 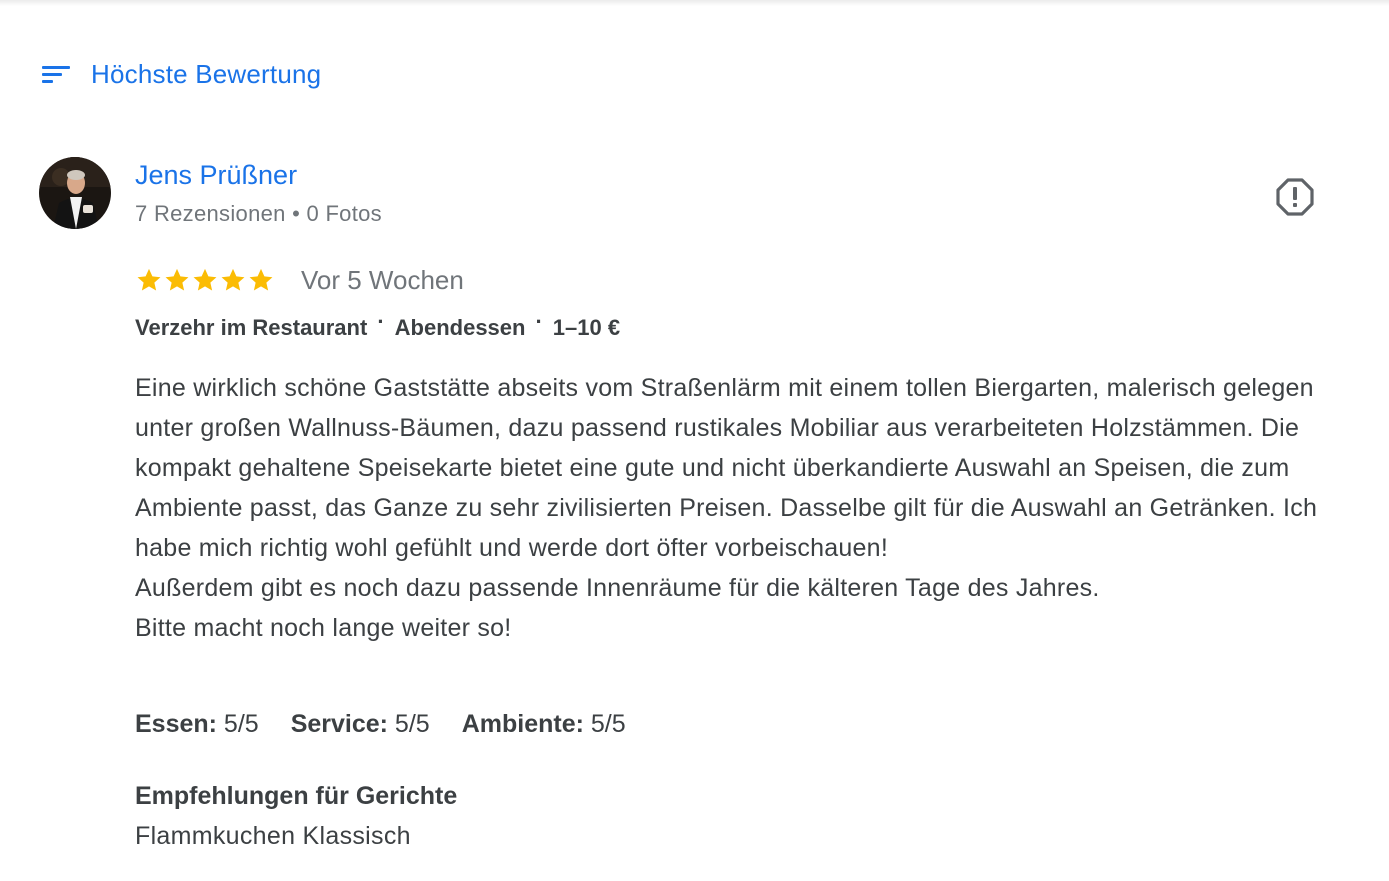 What do you see at coordinates (694, 3) in the screenshot?
I see `top-shadow` at bounding box center [694, 3].